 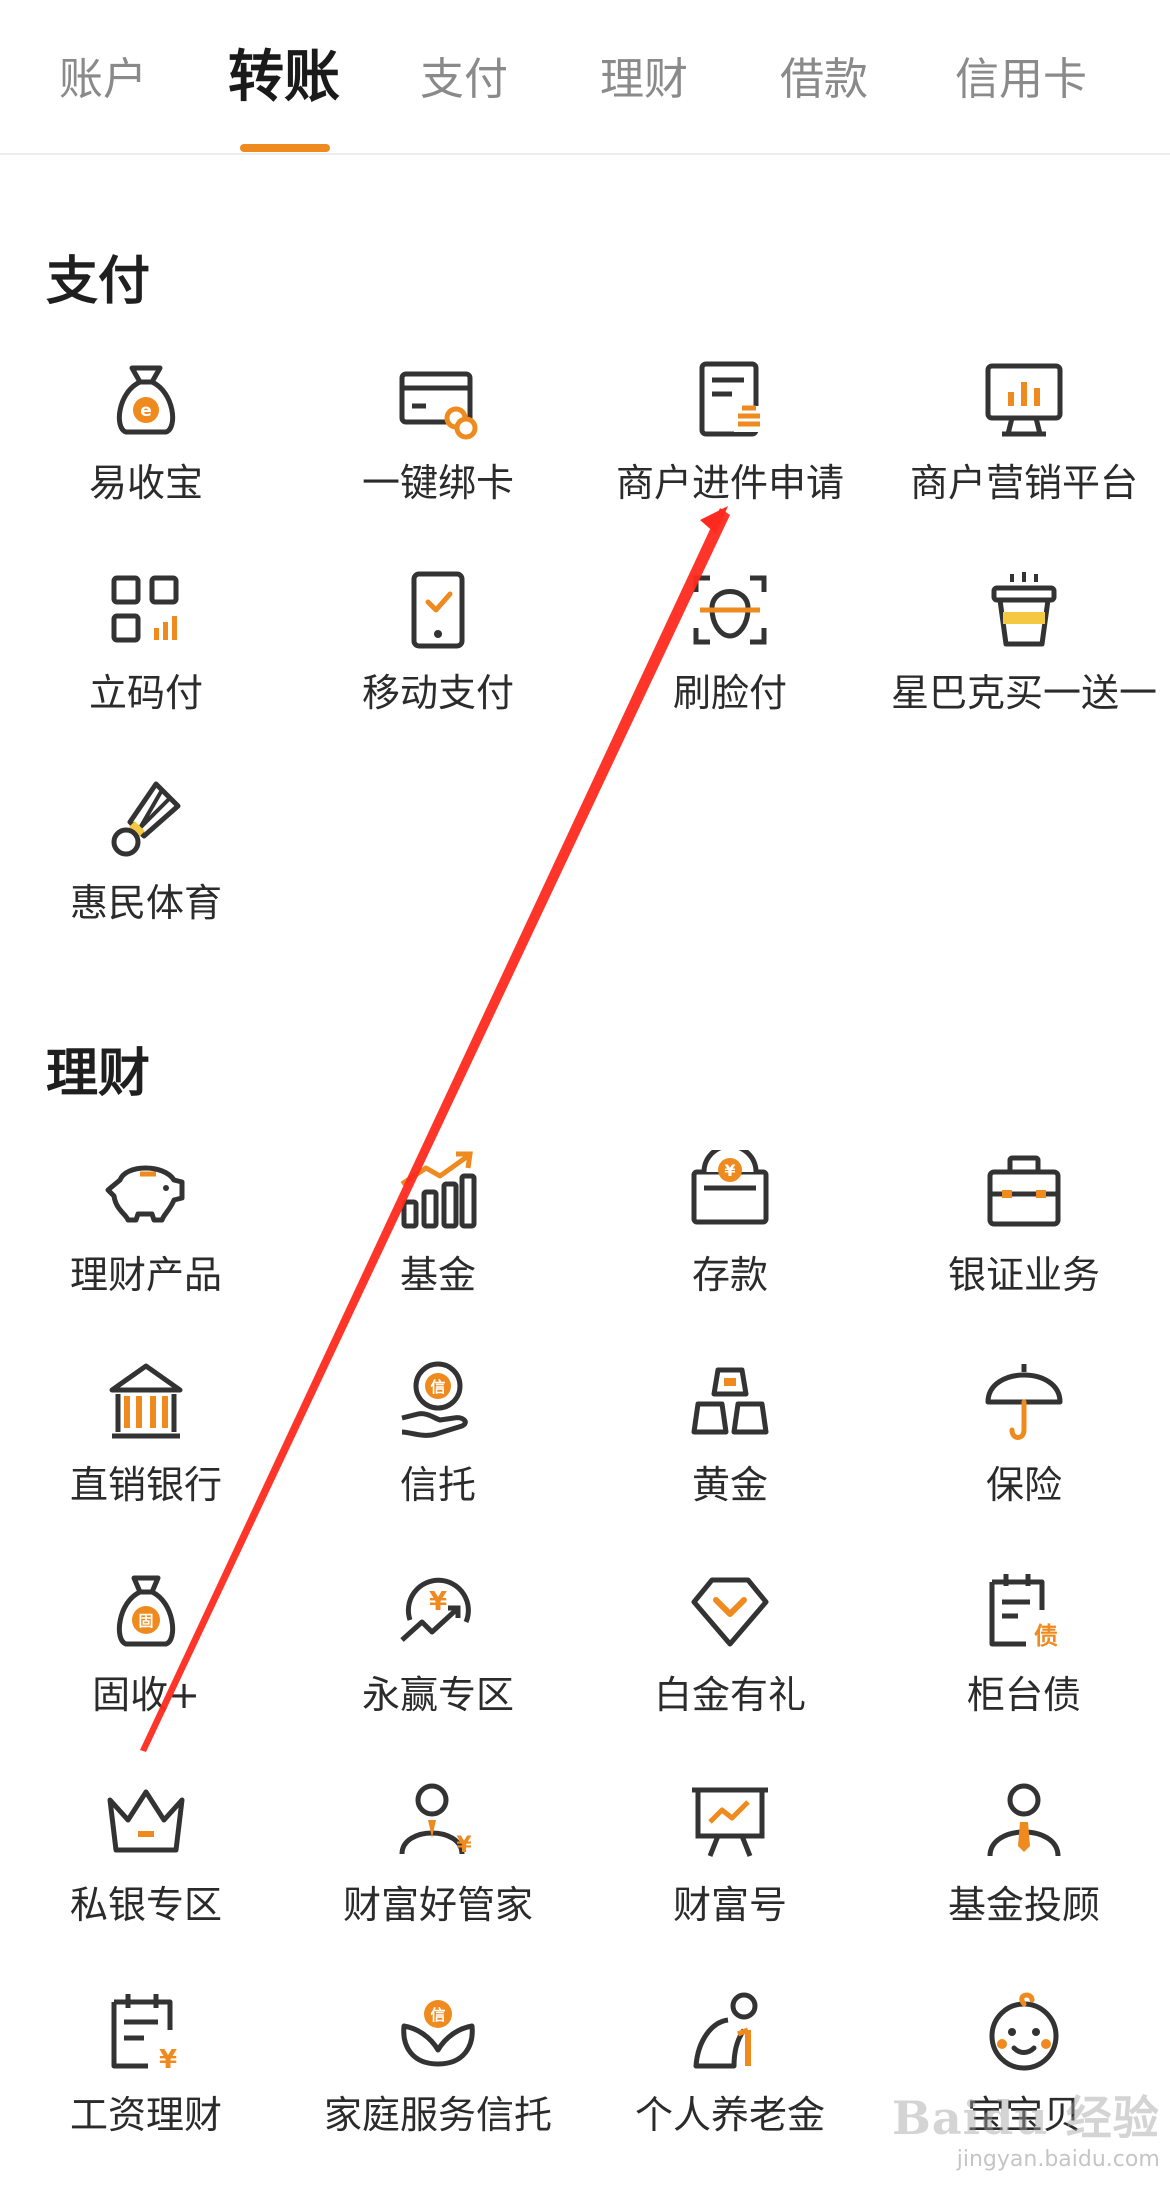 What do you see at coordinates (438, 1190) in the screenshot?
I see `fund-bars-icon` at bounding box center [438, 1190].